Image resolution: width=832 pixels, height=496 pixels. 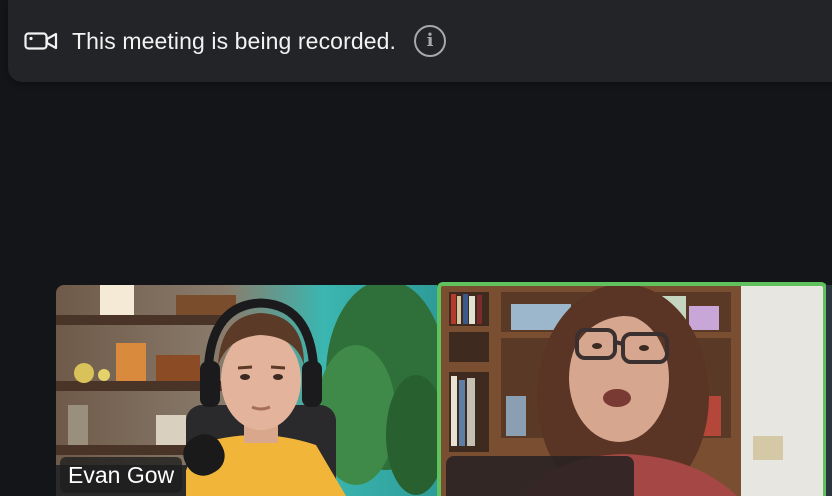 What do you see at coordinates (829, 390) in the screenshot?
I see `participant-video-tile-partial` at bounding box center [829, 390].